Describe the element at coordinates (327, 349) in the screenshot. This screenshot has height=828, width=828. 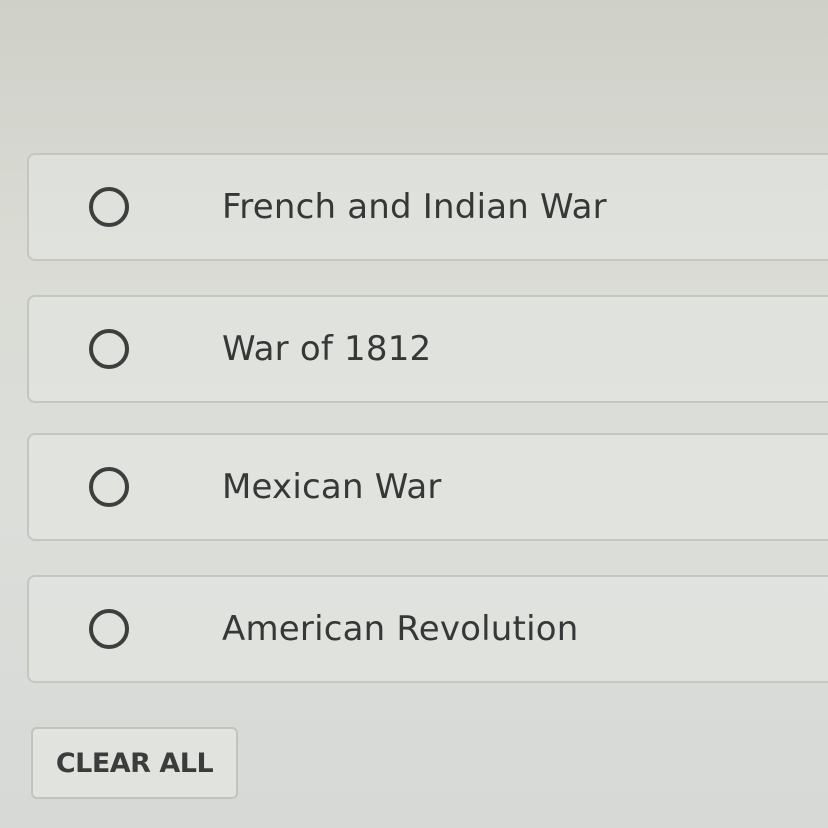
I see `answer-option-label: War of 1812` at that location.